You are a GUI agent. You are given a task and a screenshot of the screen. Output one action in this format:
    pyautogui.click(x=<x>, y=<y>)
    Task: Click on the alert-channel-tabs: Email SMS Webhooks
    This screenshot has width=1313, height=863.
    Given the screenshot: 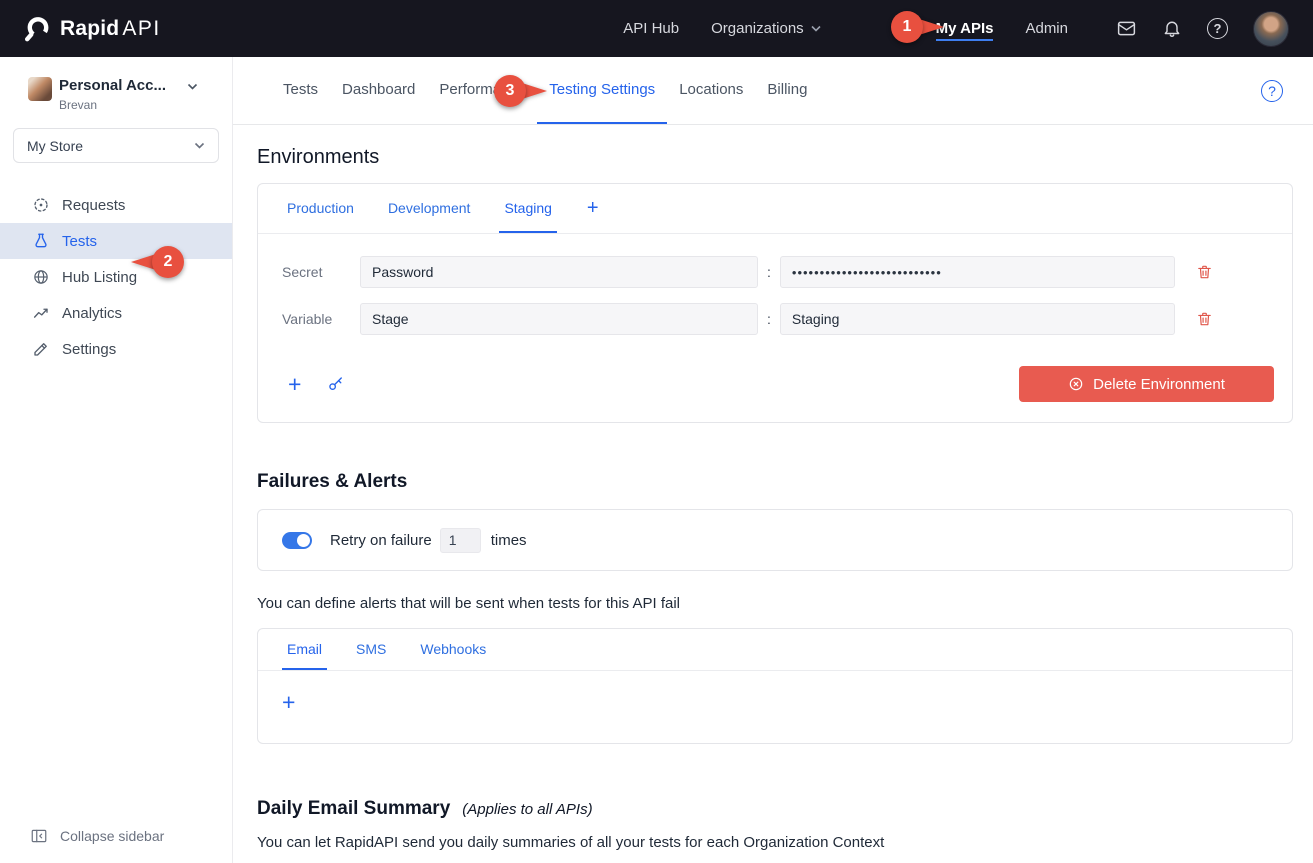 What is the action you would take?
    pyautogui.click(x=775, y=650)
    